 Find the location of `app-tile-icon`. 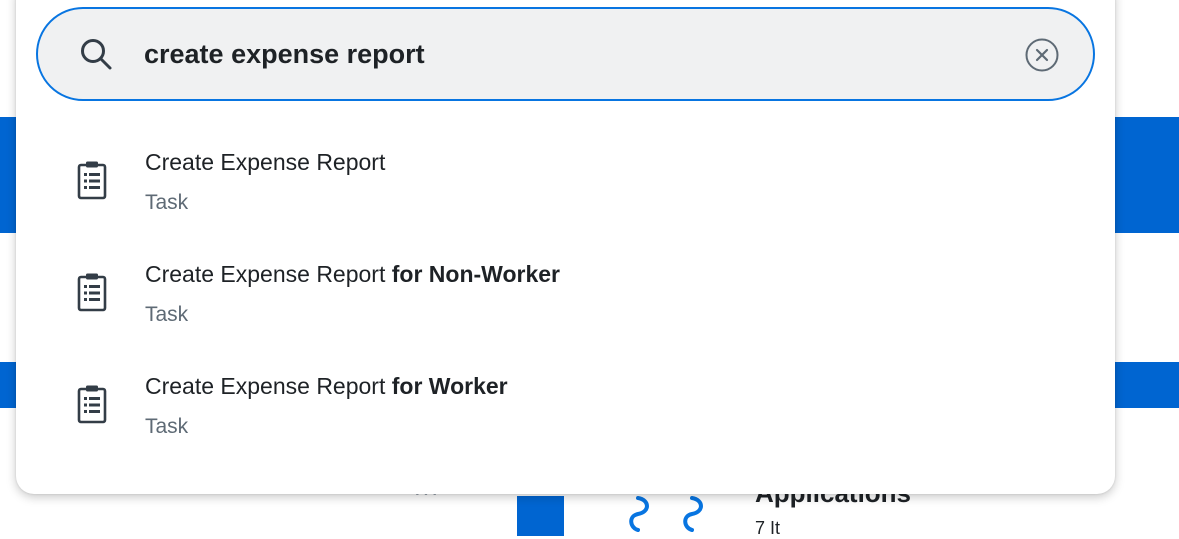

app-tile-icon is located at coordinates (540, 516).